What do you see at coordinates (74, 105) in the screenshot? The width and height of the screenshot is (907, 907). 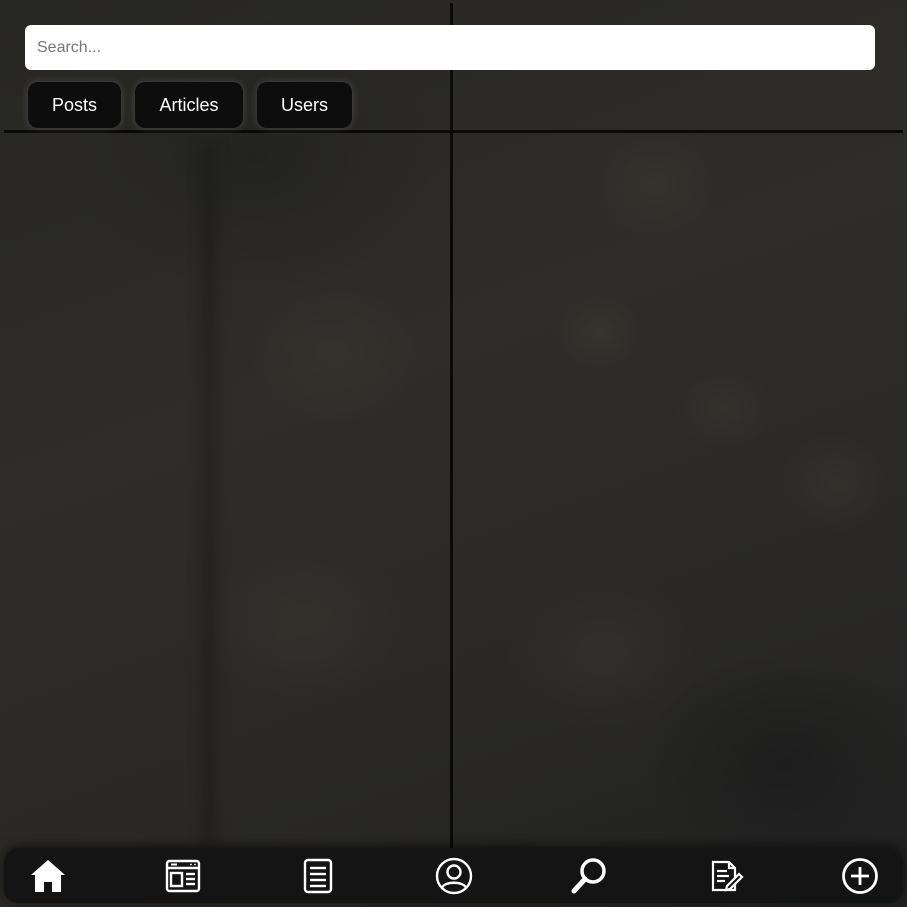 I see `tab-posts: Posts` at bounding box center [74, 105].